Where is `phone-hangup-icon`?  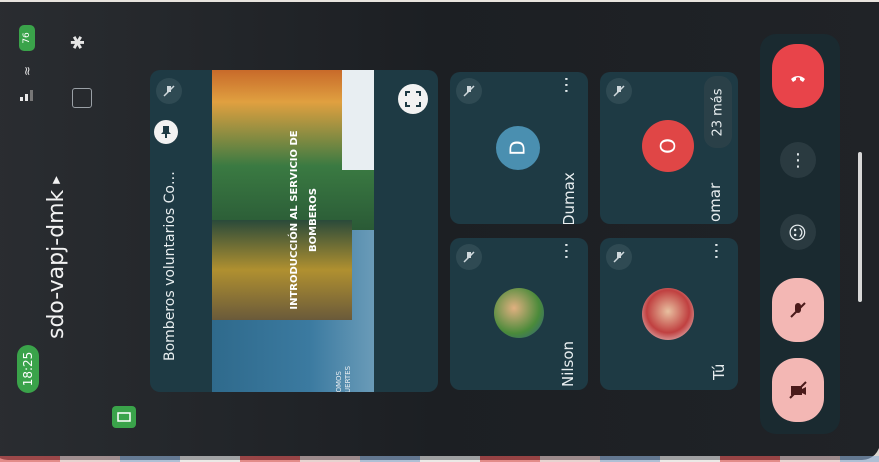 phone-hangup-icon is located at coordinates (798, 79).